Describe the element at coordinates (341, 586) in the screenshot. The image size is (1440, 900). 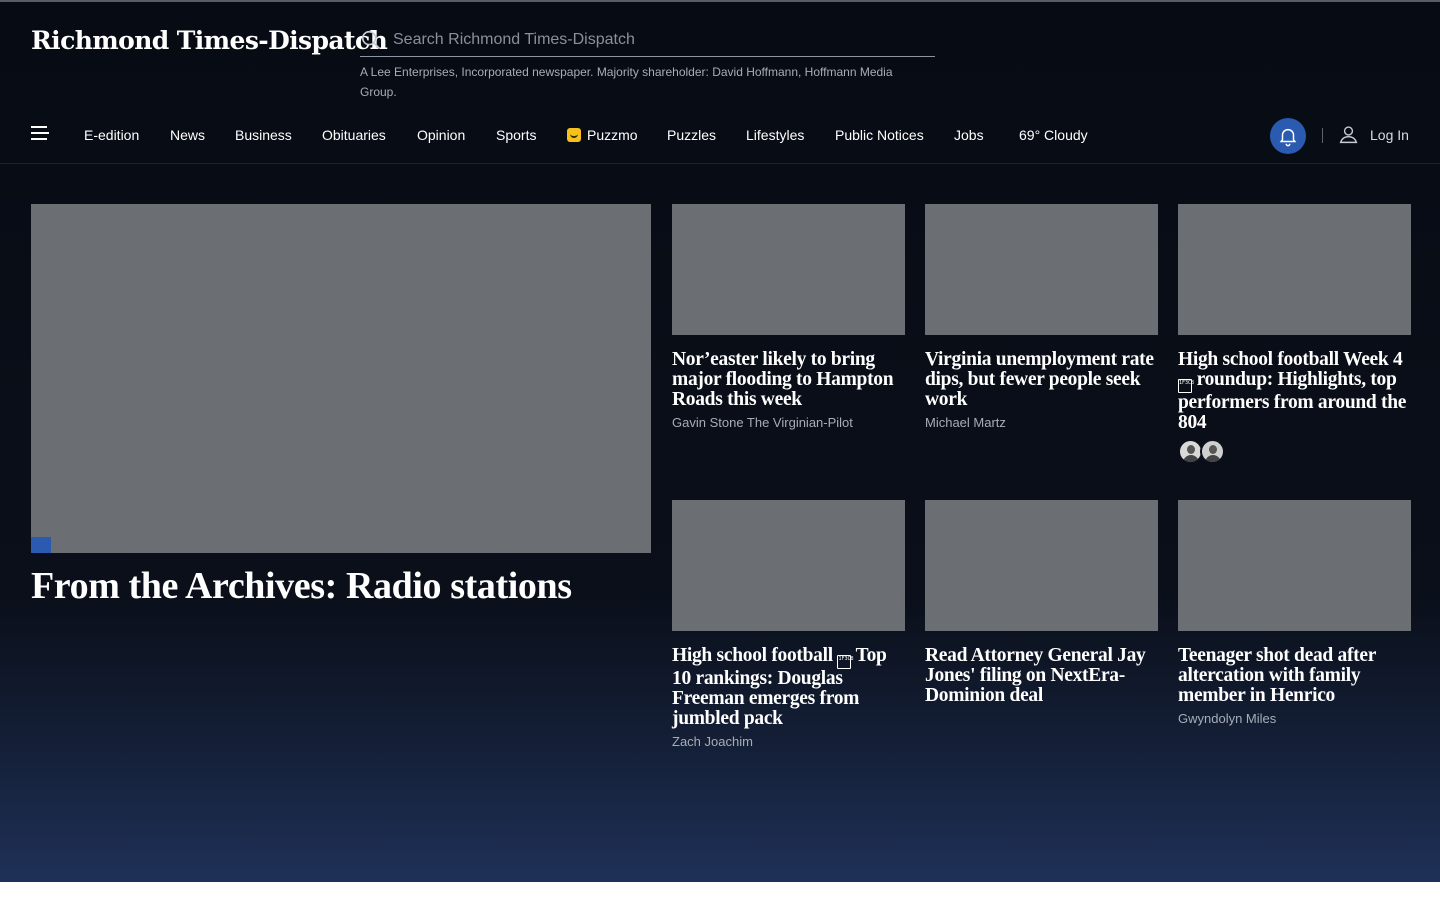
I see `hero-headline: From the Archives: Radio stations` at that location.